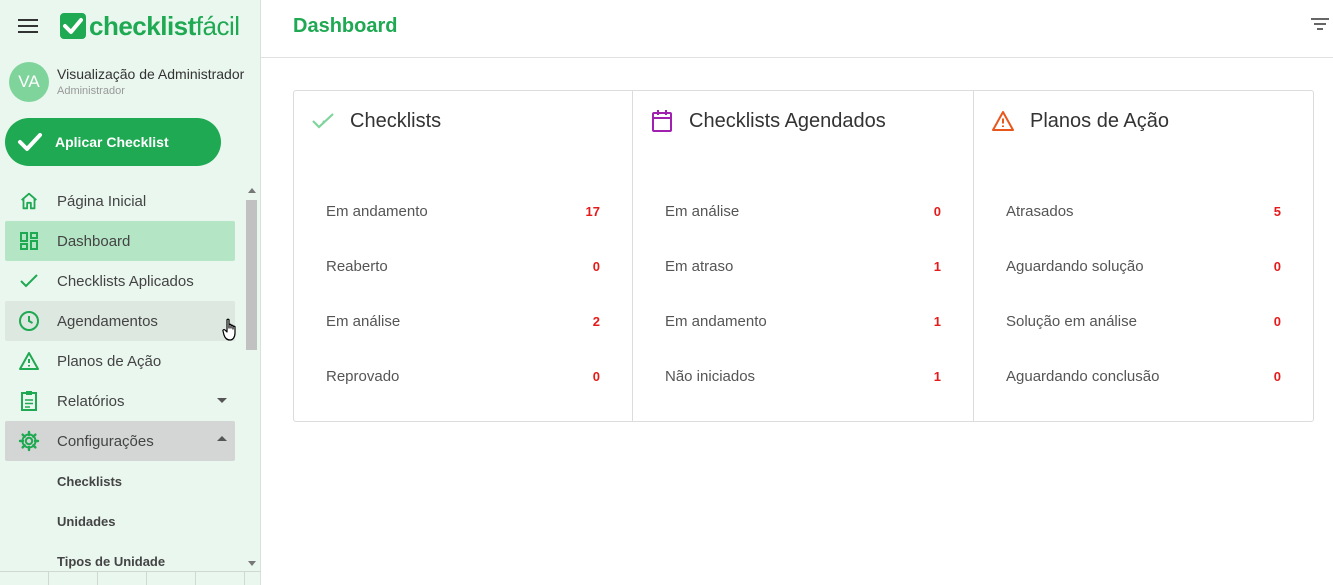 The image size is (1333, 585). What do you see at coordinates (1040, 211) in the screenshot?
I see `stat-label: Atrasados` at bounding box center [1040, 211].